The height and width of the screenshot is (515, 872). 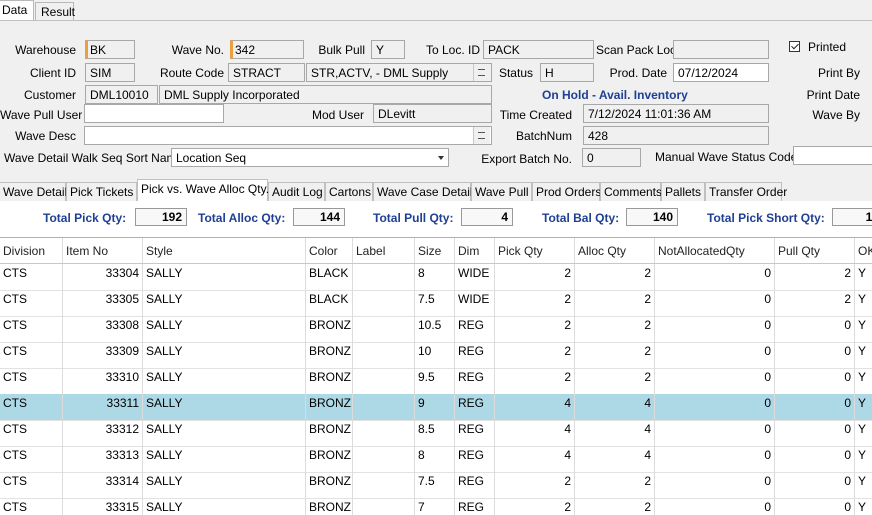 What do you see at coordinates (31, 250) in the screenshot?
I see `column-header-division: Division` at bounding box center [31, 250].